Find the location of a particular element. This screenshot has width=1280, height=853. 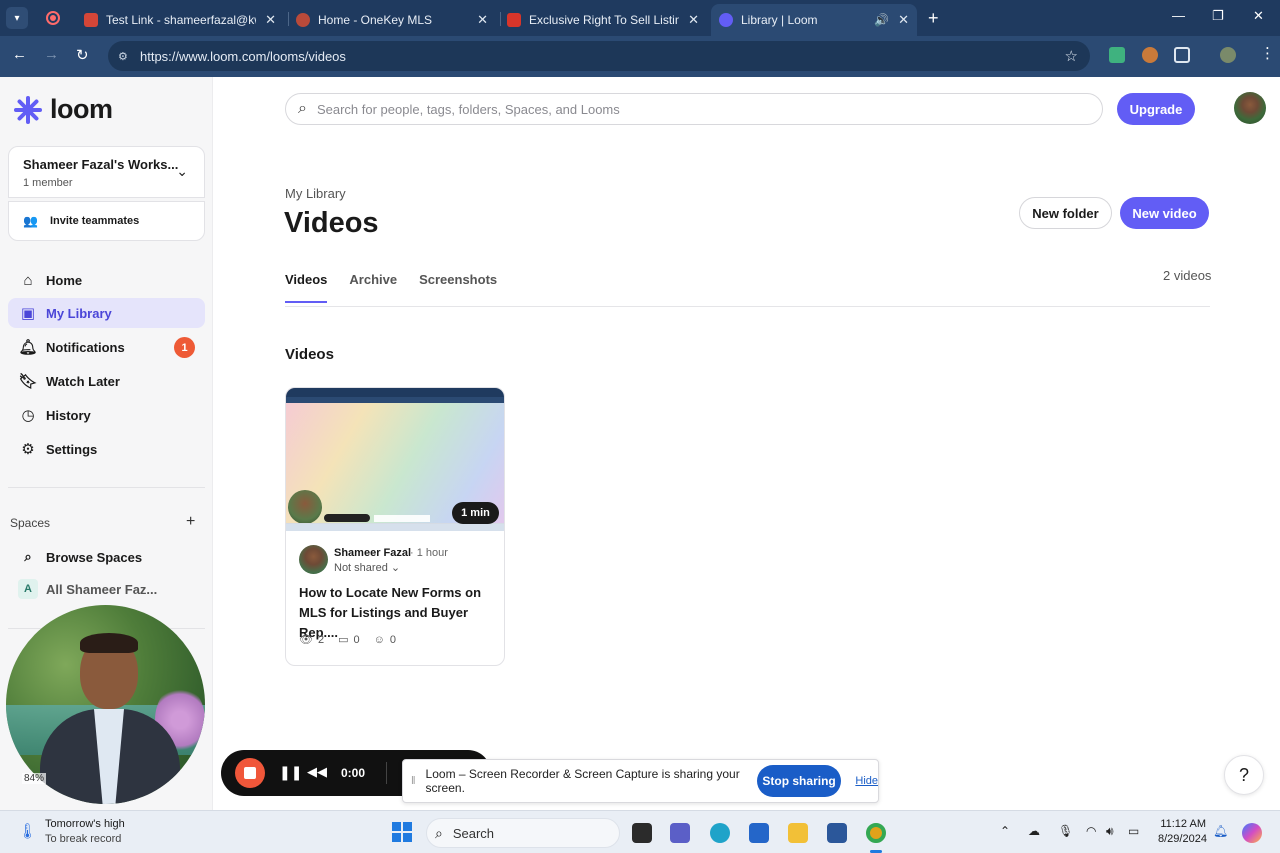

tab-search-dropdown: ▾ is located at coordinates (17, 18).